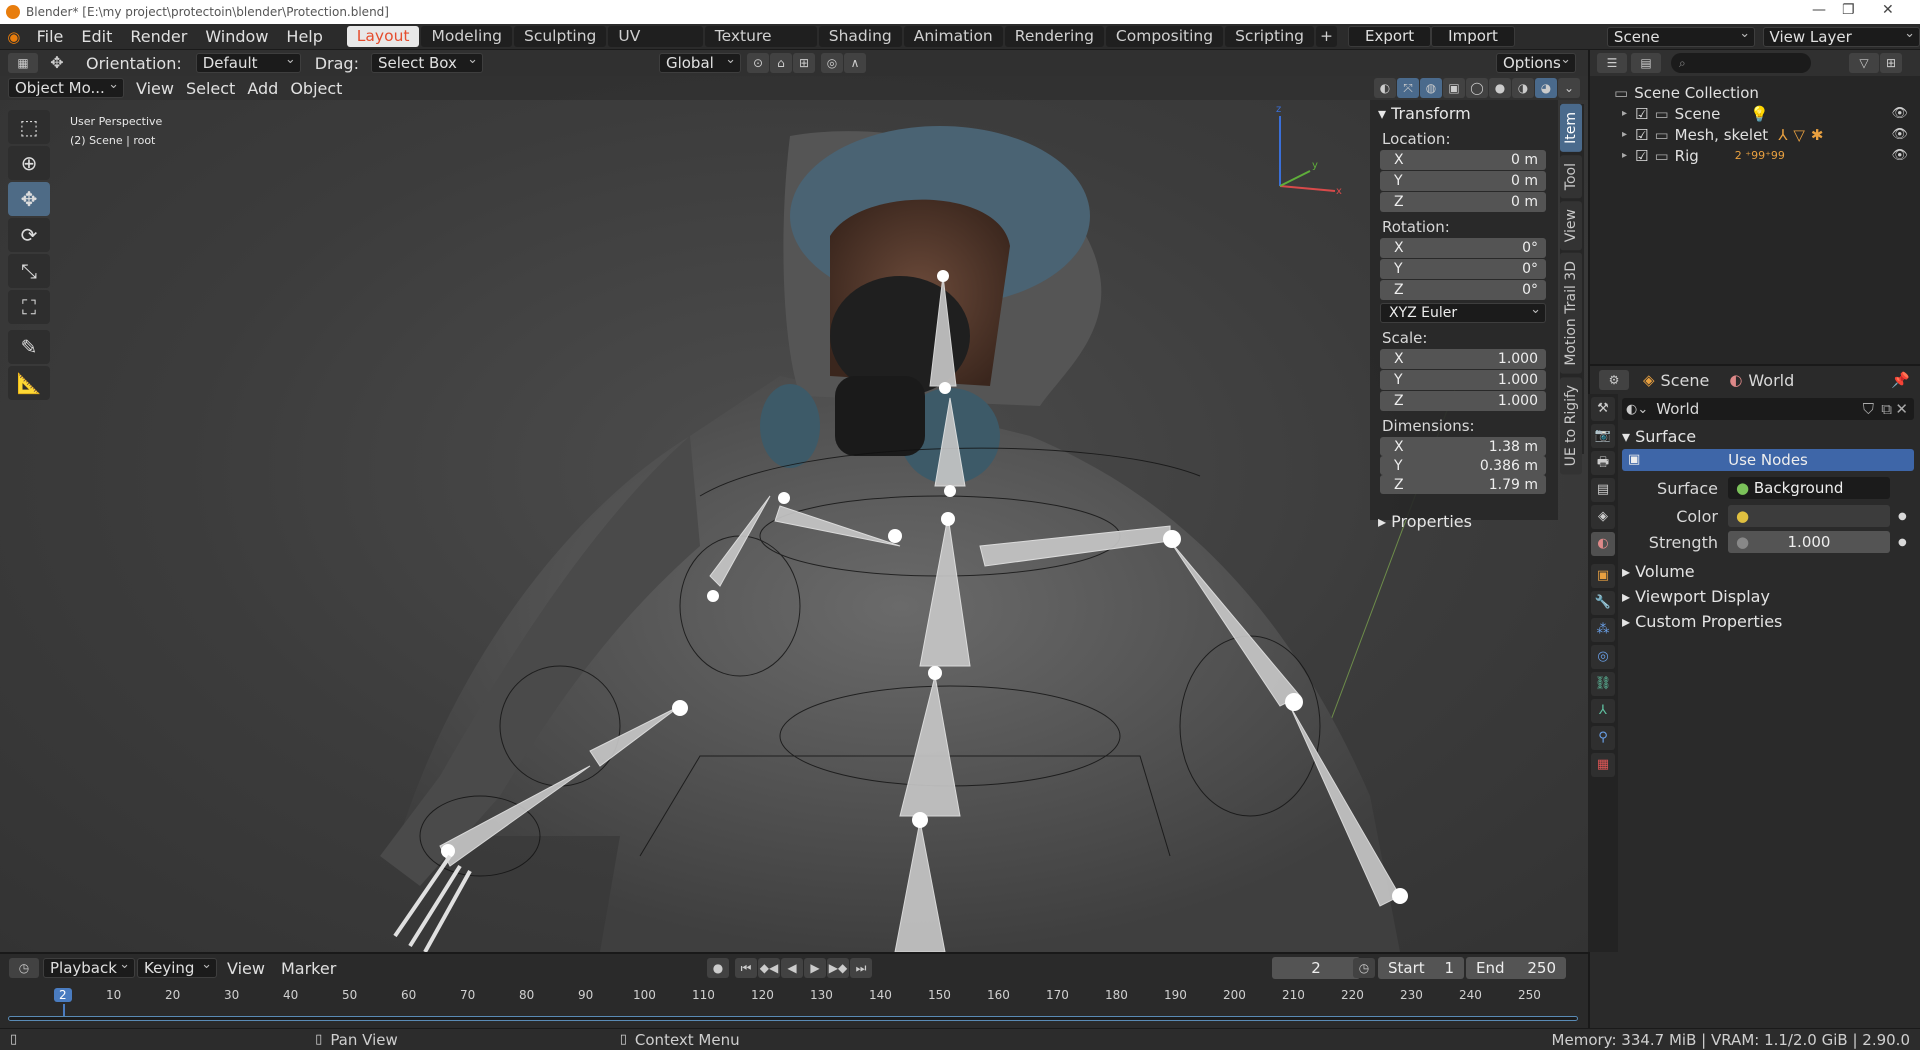  Describe the element at coordinates (560, 36) in the screenshot. I see `tab-sculpting: Sculpting` at that location.